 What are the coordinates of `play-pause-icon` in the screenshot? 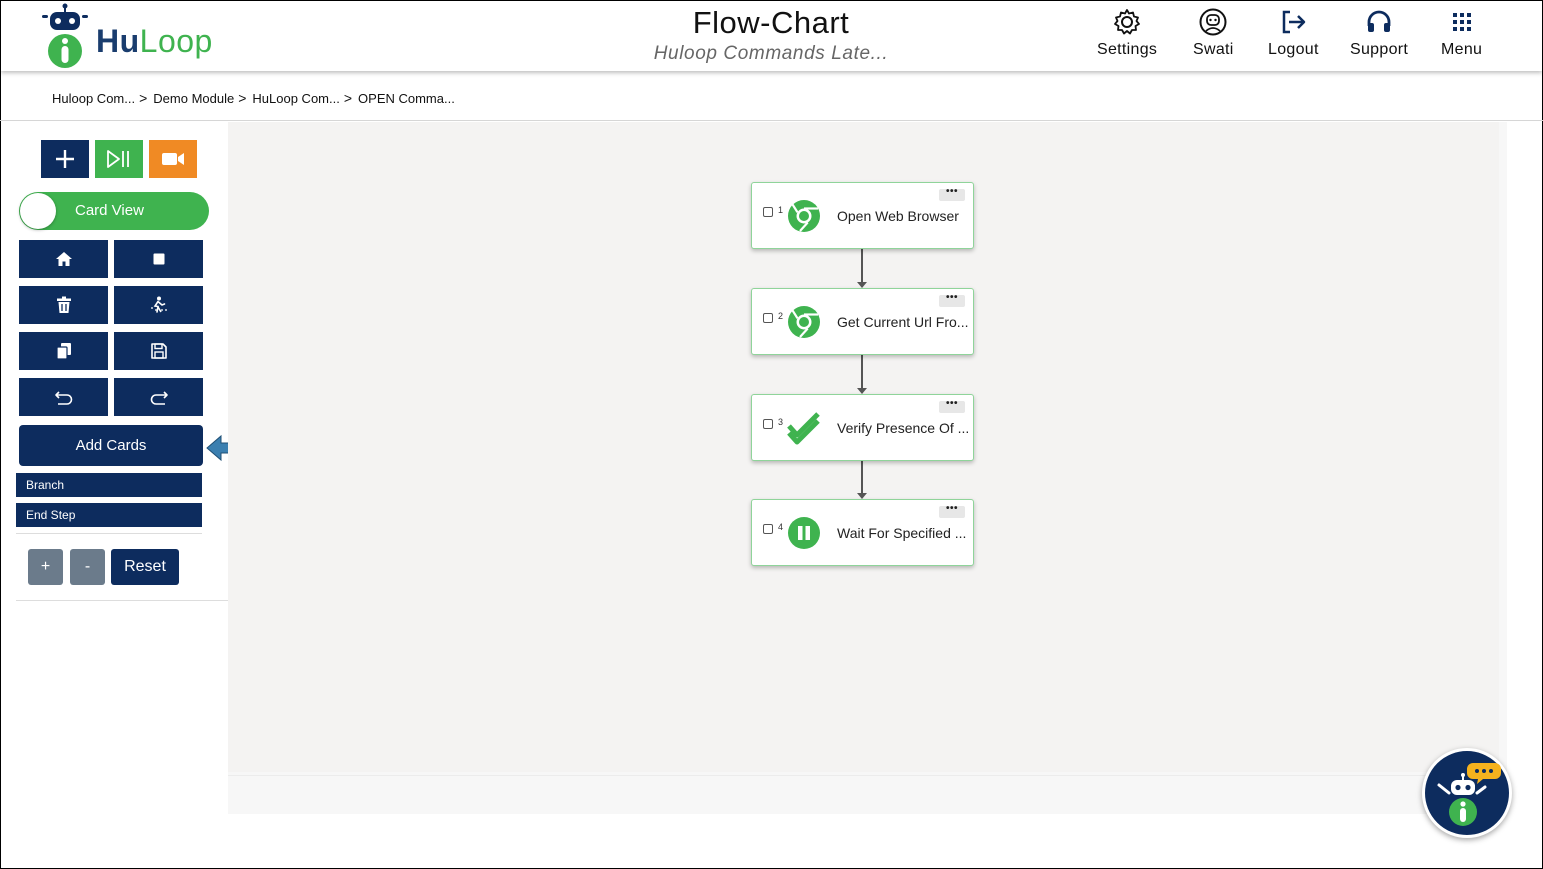 It's located at (118, 159).